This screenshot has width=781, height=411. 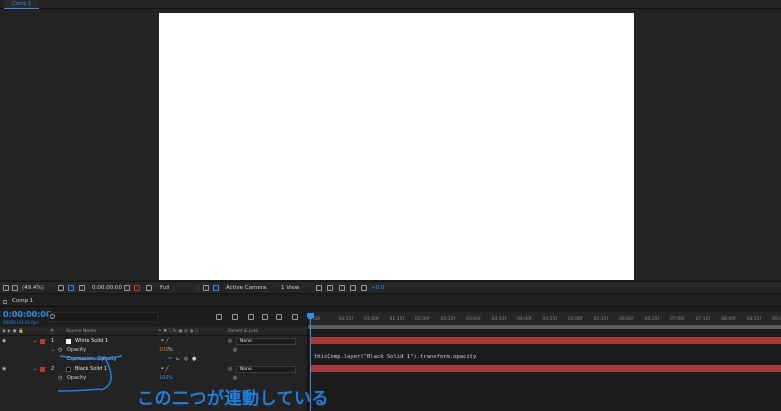 I want to click on column-hash: #, so click(x=52, y=331).